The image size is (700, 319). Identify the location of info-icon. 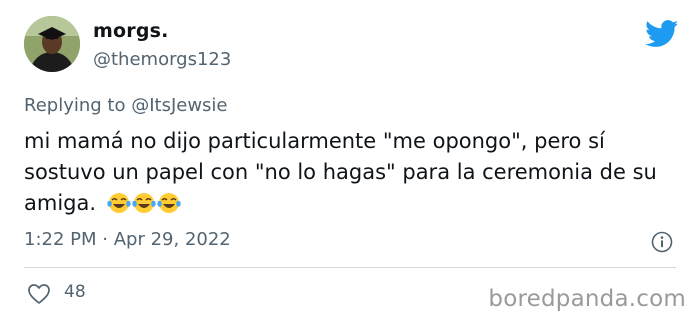
(662, 242).